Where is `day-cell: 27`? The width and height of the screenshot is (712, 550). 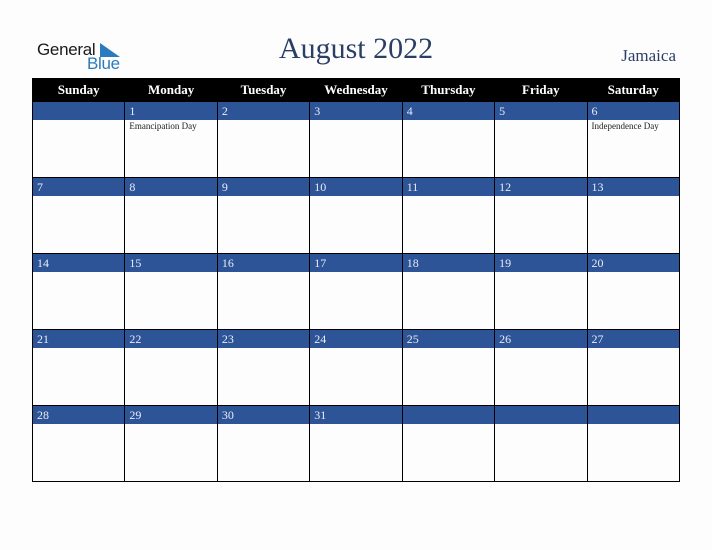 day-cell: 27 is located at coordinates (633, 367).